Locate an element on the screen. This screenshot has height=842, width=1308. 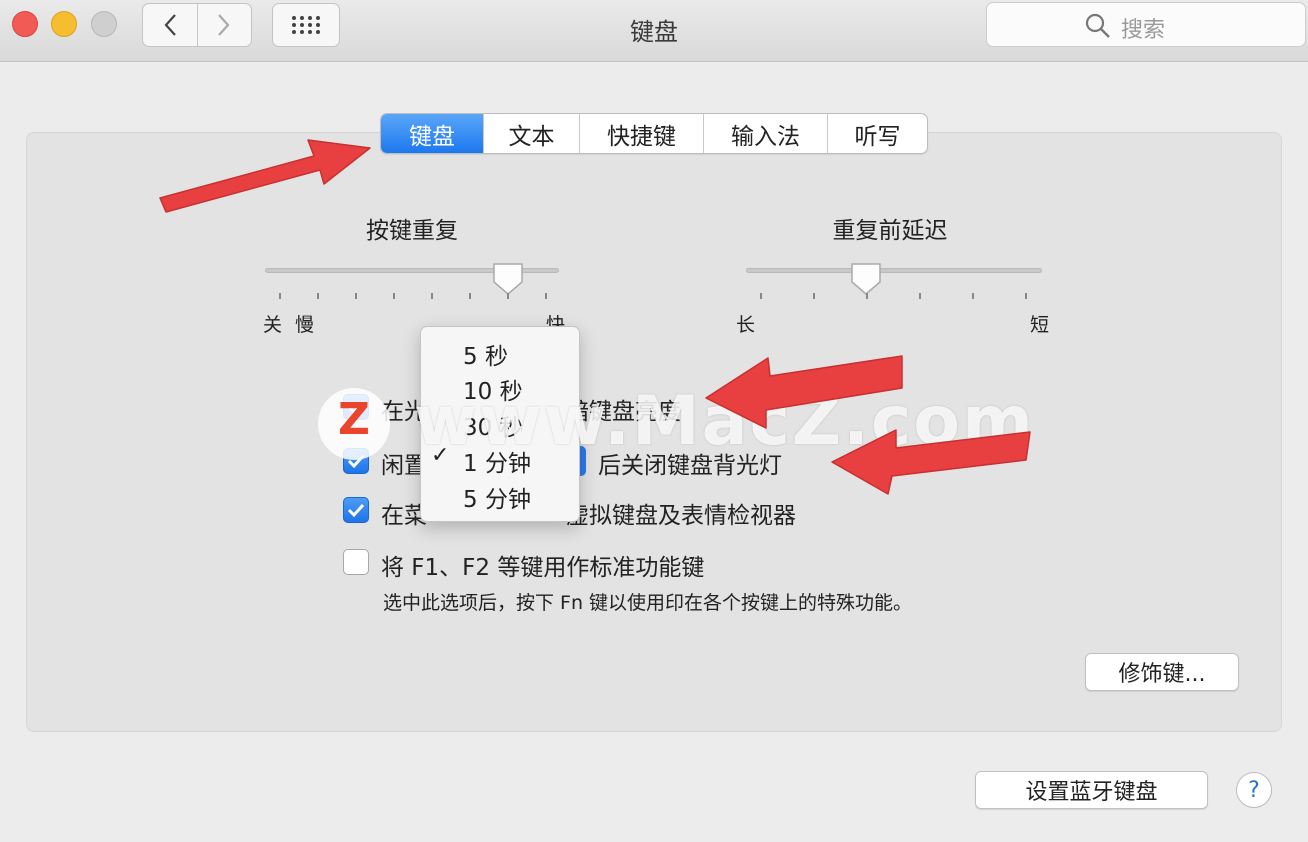
watermark-logo-icon: Z is located at coordinates (354, 424).